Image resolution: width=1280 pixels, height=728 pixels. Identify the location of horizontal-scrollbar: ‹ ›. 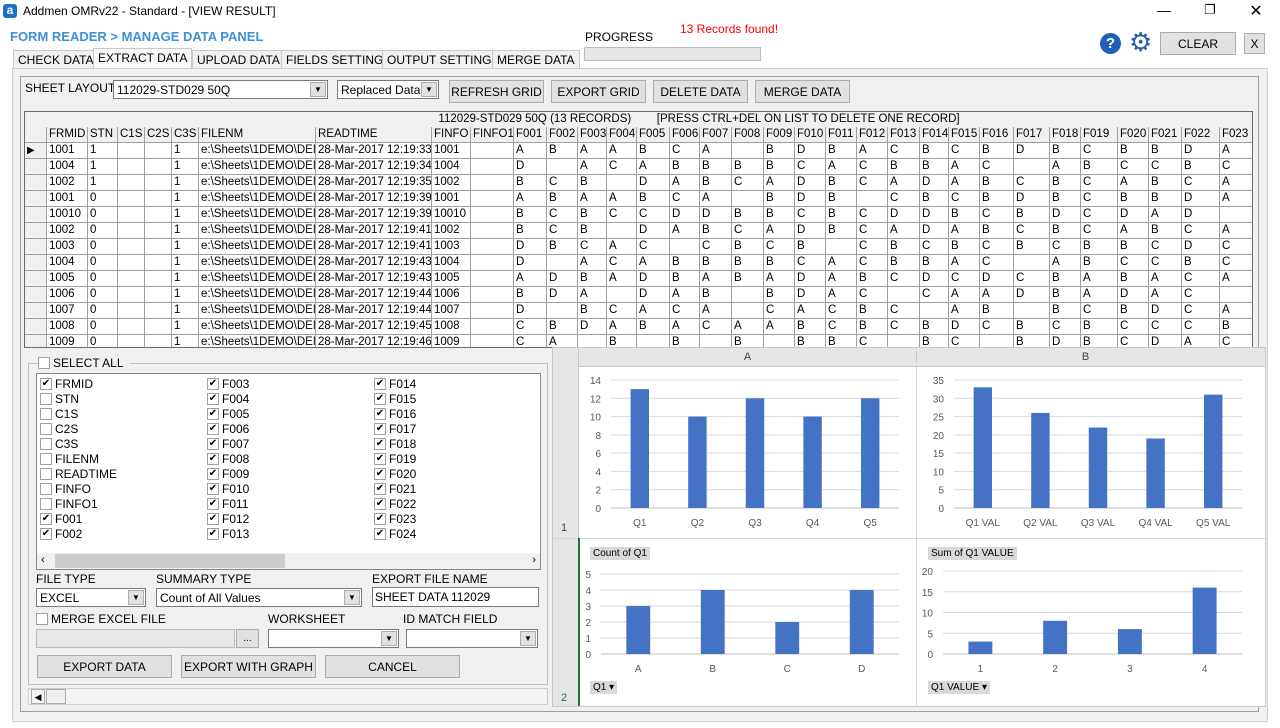
(288, 561).